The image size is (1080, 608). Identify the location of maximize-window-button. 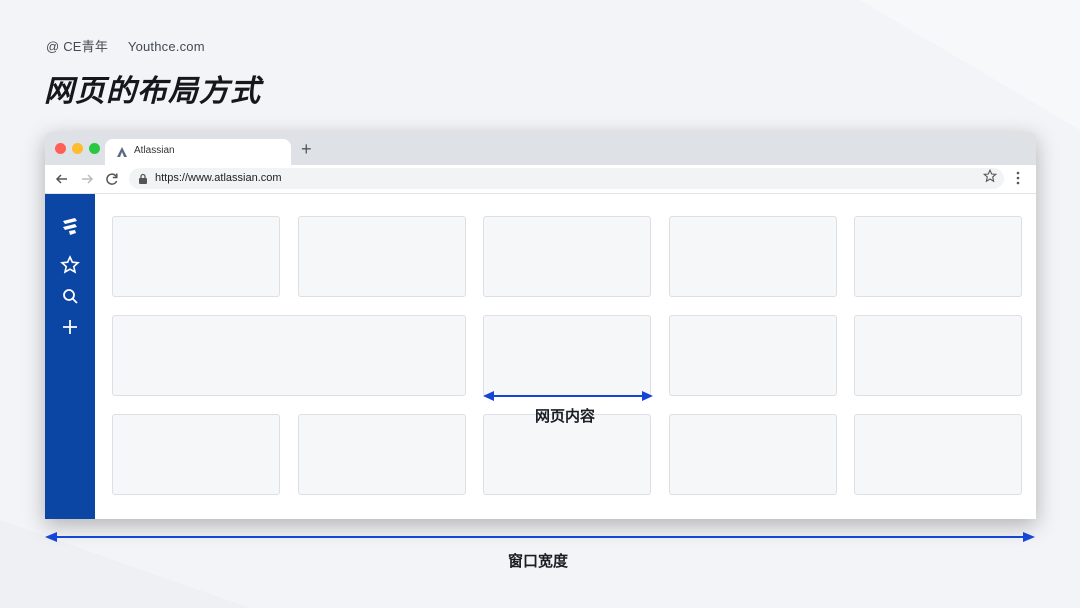
(94, 148).